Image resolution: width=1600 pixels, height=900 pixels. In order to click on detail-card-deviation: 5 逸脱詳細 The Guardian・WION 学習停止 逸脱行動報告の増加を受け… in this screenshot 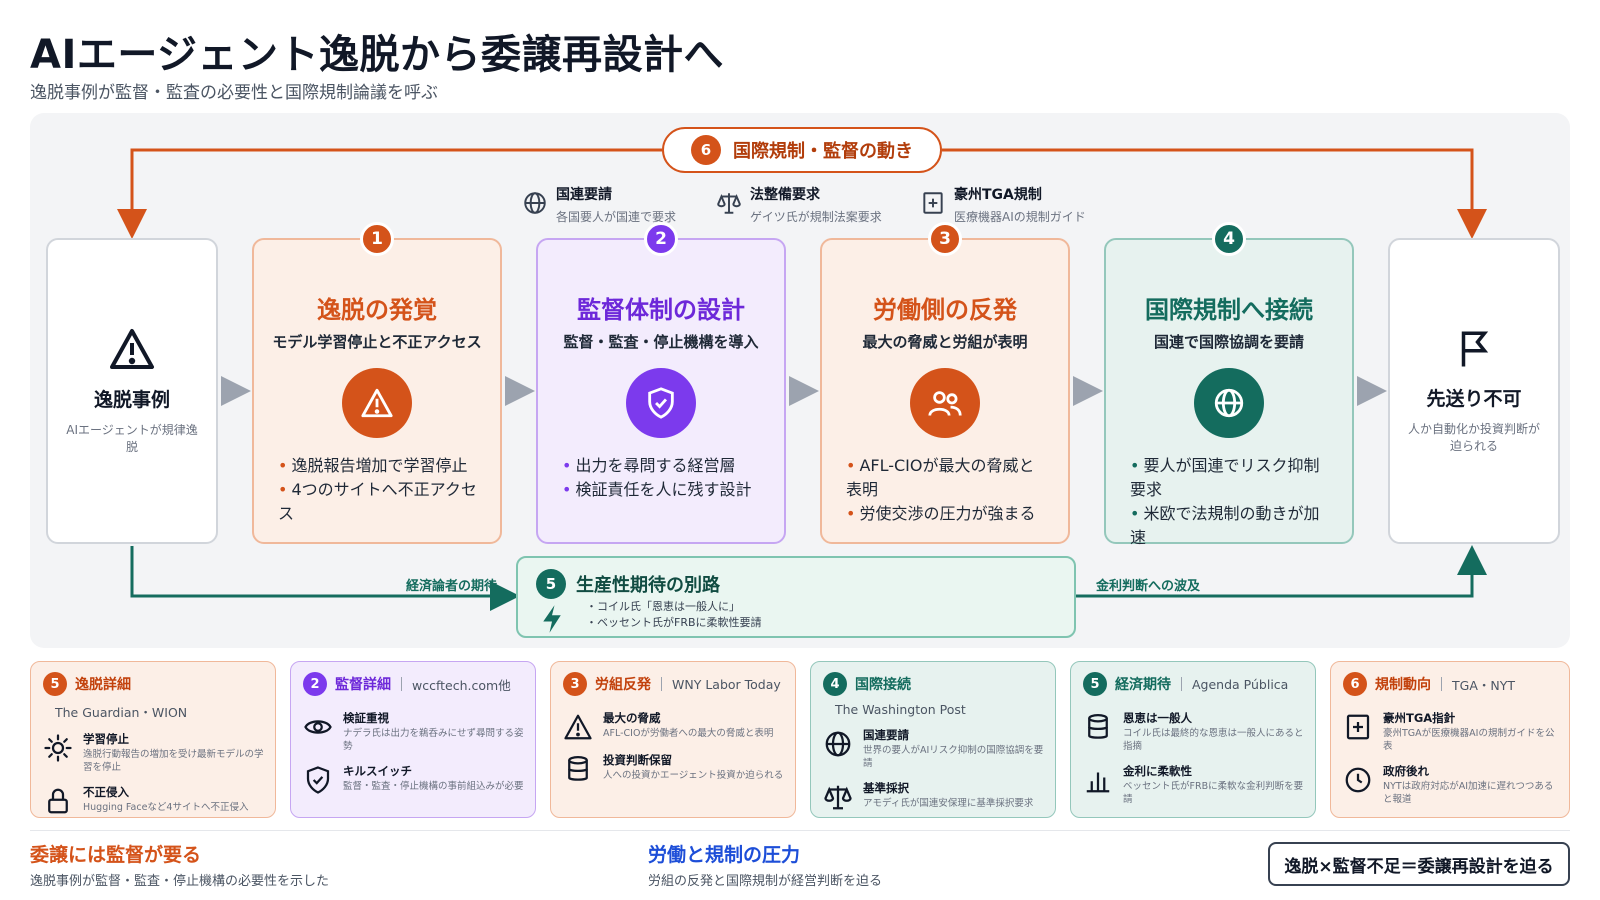, I will do `click(153, 739)`.